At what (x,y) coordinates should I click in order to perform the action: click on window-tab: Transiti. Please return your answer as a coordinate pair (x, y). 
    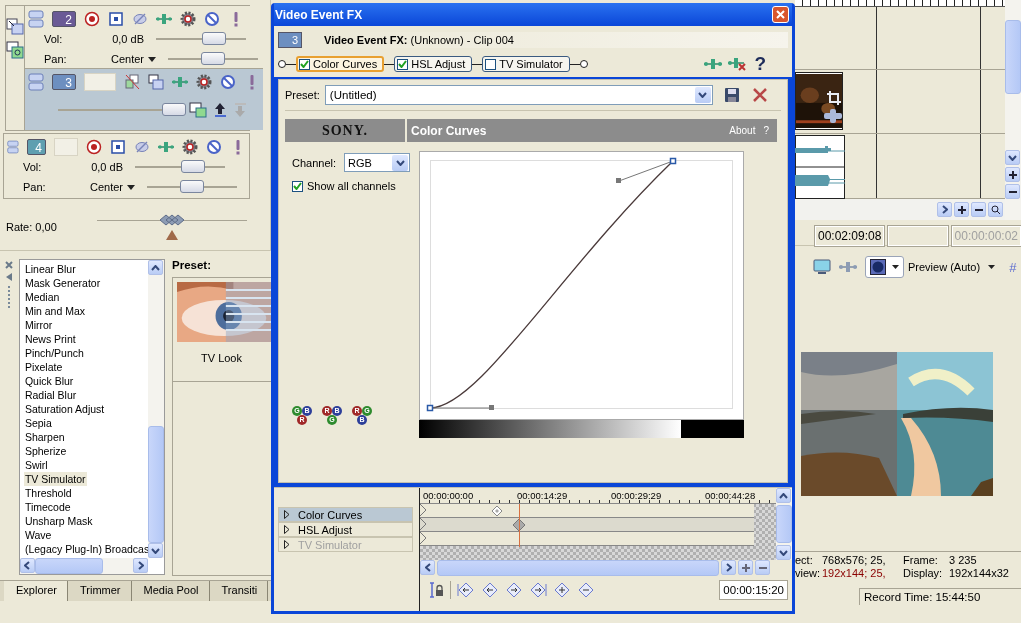
    Looking at the image, I should click on (239, 591).